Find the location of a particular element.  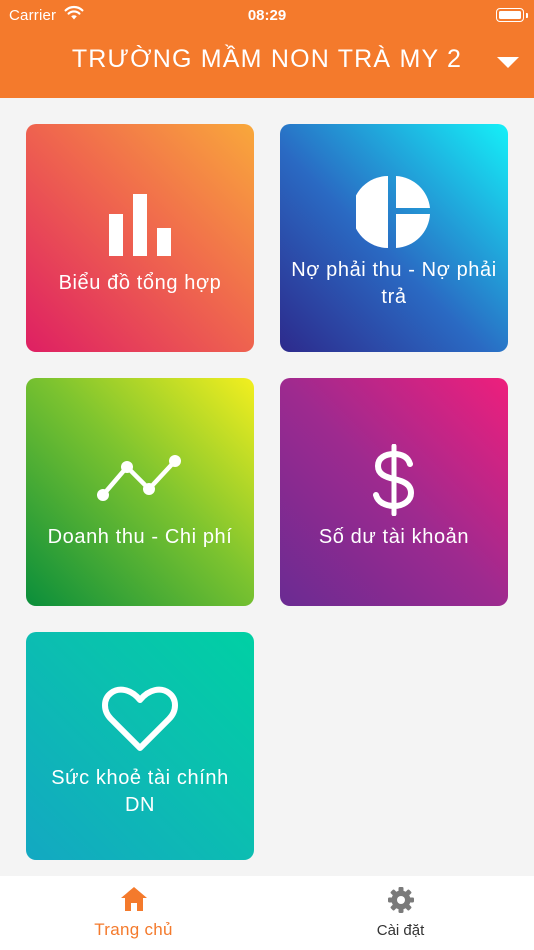

tile-revenue-expense: Doanh thu - Chi phí is located at coordinates (140, 492).